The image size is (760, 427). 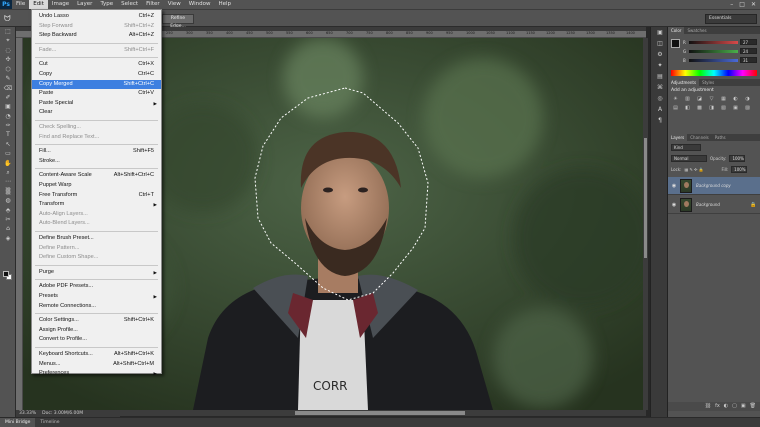 I want to click on dock-panel-icon: ✦, so click(x=660, y=65).